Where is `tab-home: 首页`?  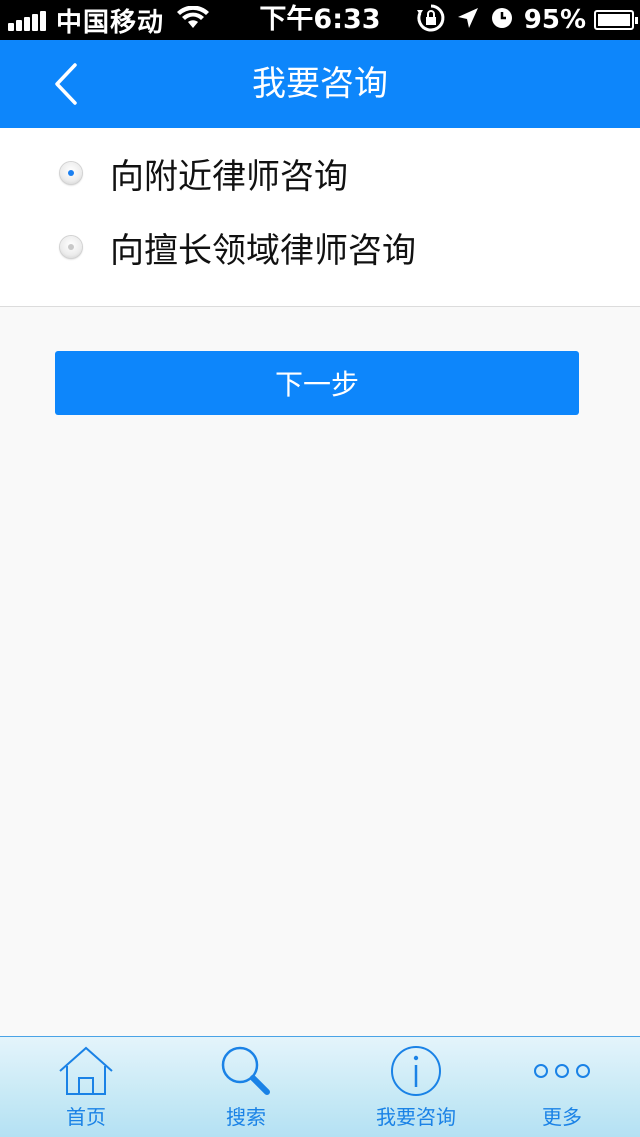
tab-home: 首页 is located at coordinates (86, 1087).